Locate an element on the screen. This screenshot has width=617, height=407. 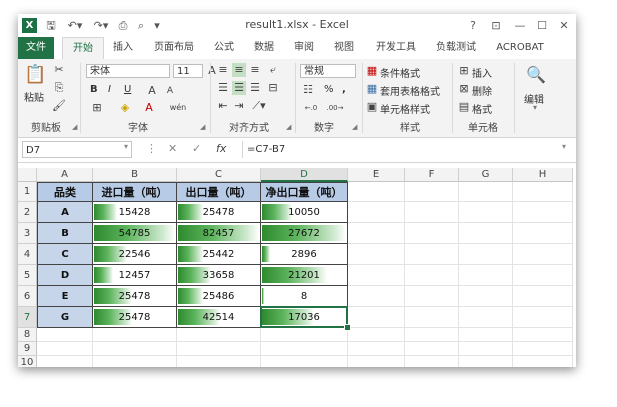
cell-f2 is located at coordinates (432, 212).